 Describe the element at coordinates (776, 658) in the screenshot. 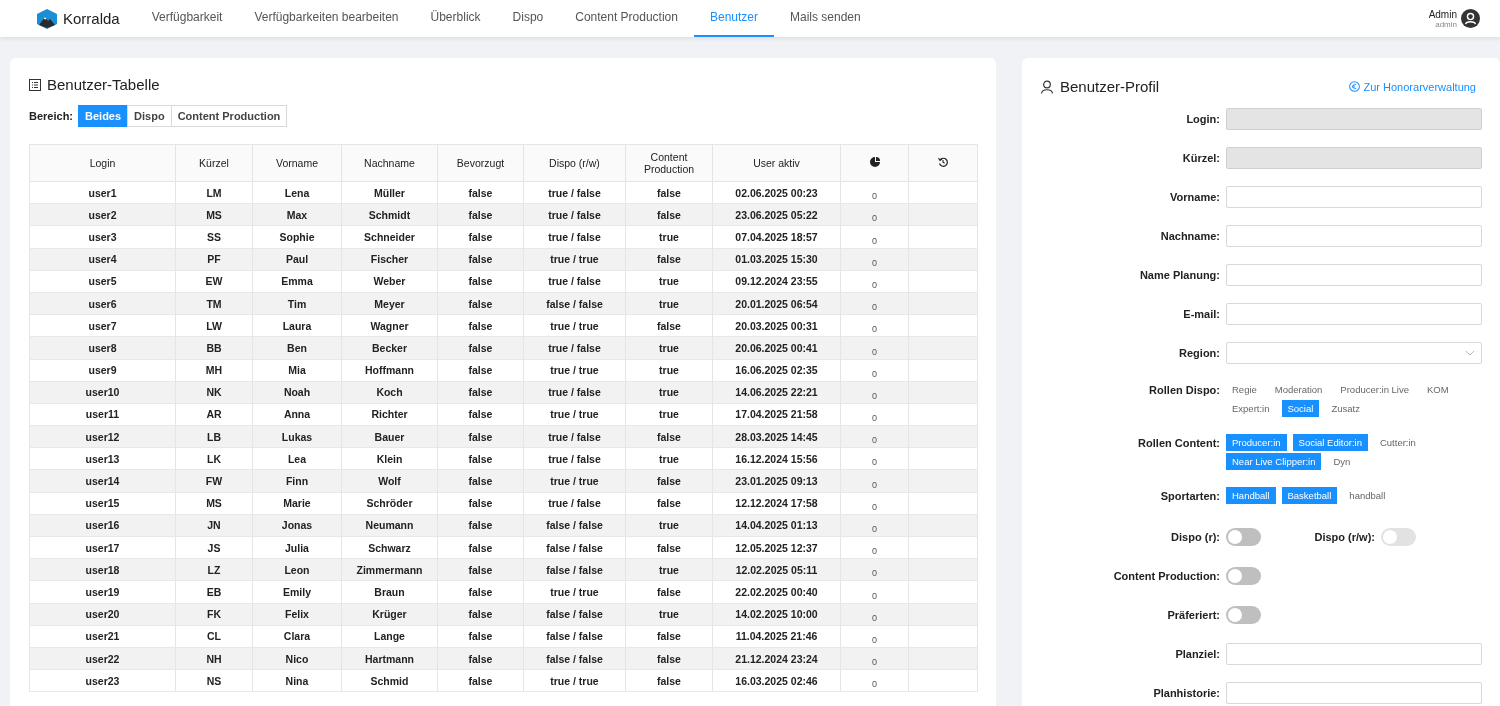

I see `table-cell: 21.12.2024 23:24` at that location.